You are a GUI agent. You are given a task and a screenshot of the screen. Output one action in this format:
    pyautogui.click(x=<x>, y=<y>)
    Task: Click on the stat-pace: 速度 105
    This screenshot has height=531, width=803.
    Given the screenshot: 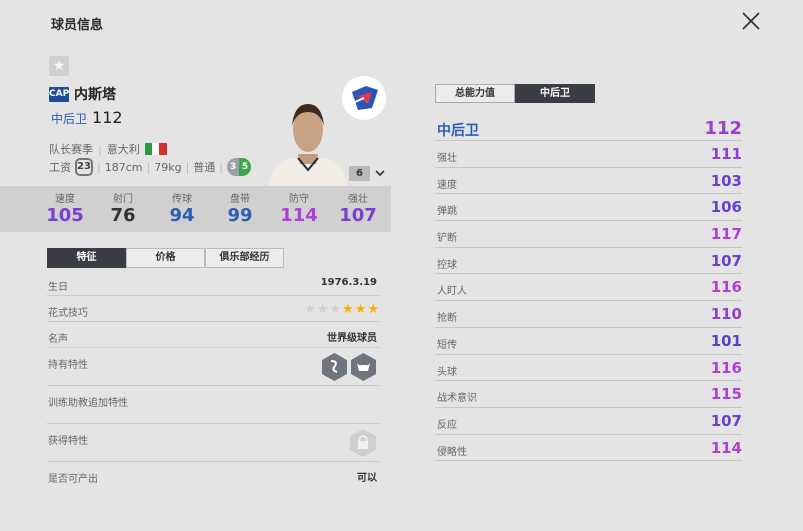 What is the action you would take?
    pyautogui.click(x=65, y=208)
    